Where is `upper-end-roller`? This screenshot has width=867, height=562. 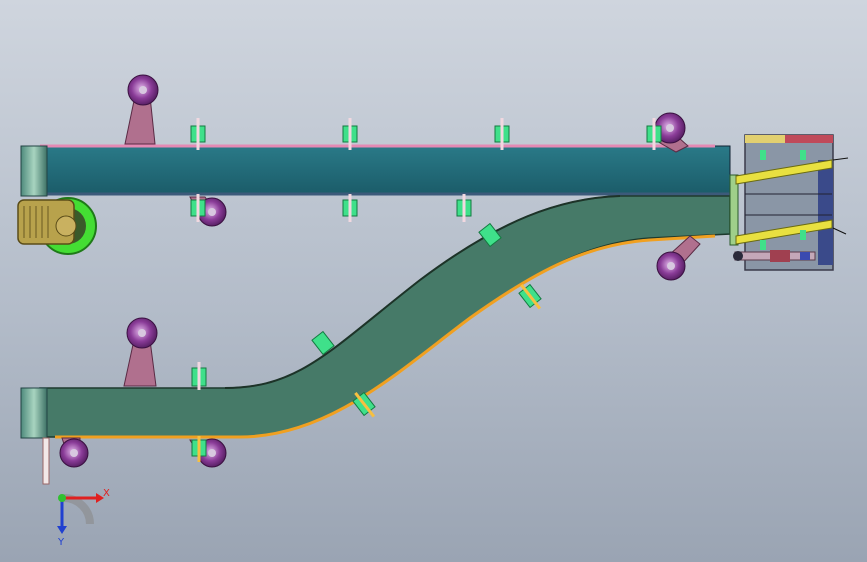 upper-end-roller is located at coordinates (34, 171).